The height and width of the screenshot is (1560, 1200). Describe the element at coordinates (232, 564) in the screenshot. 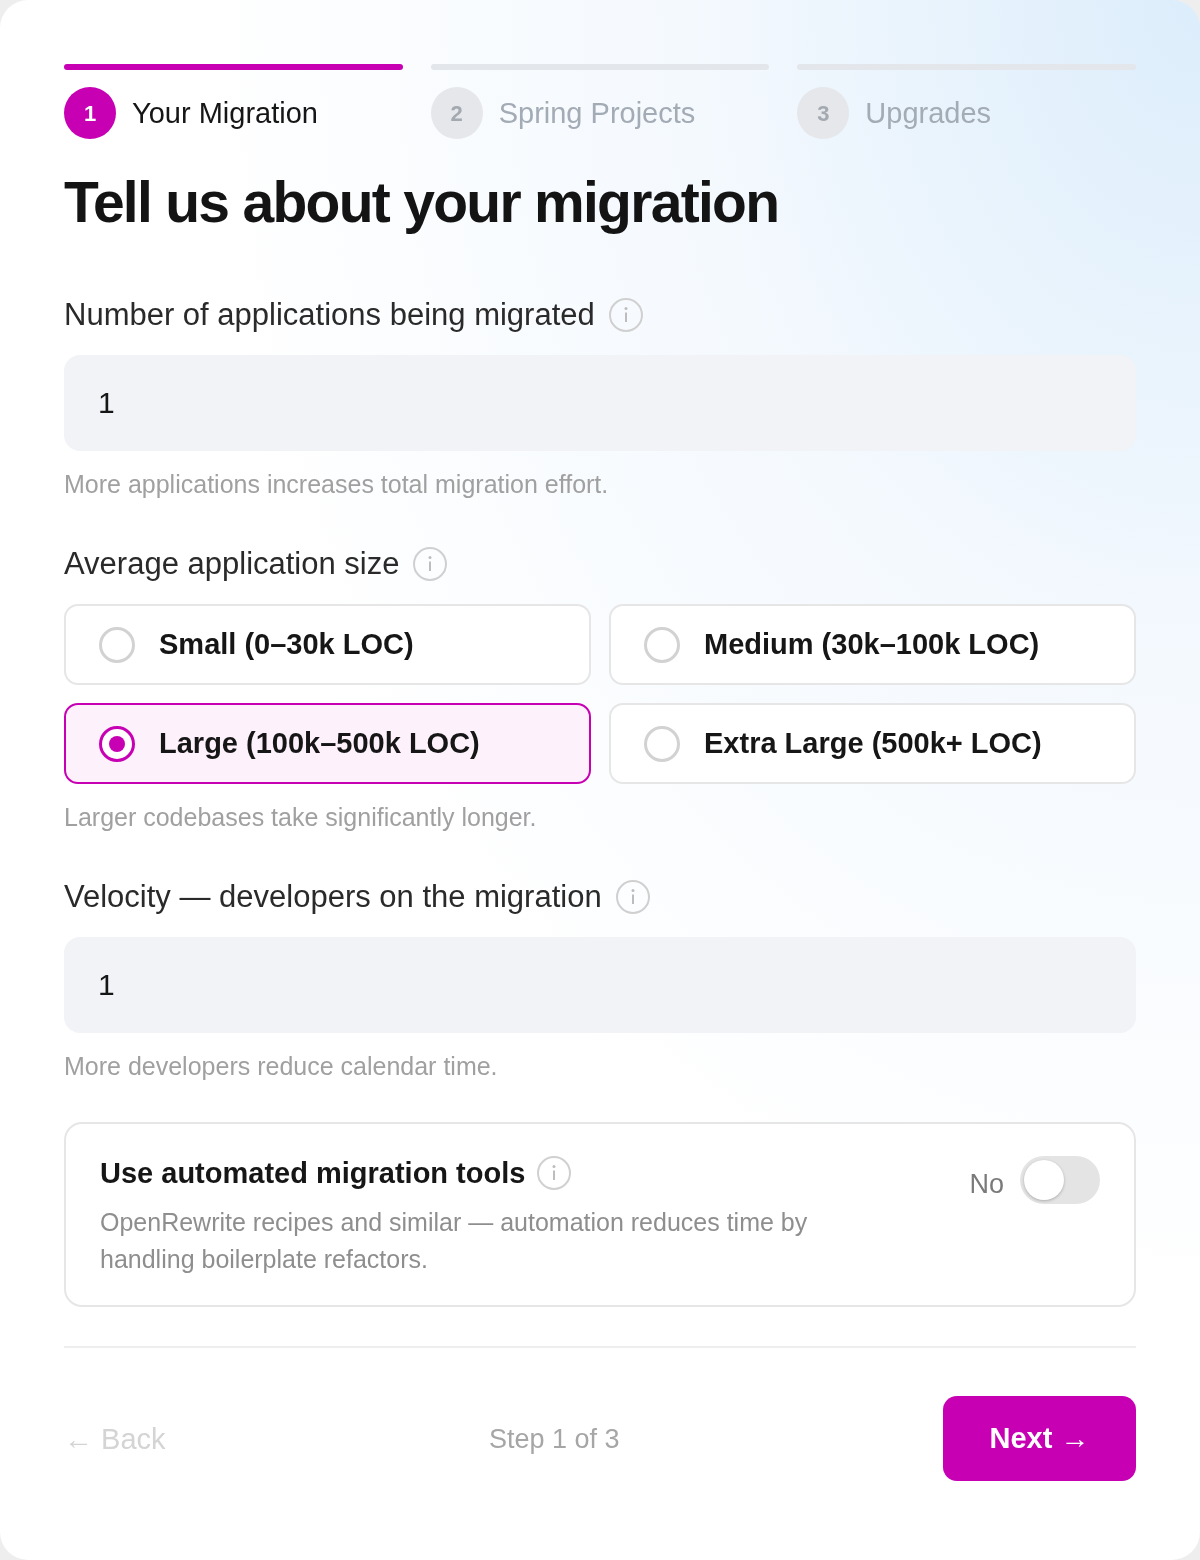

I see `field-label: Average application size` at that location.